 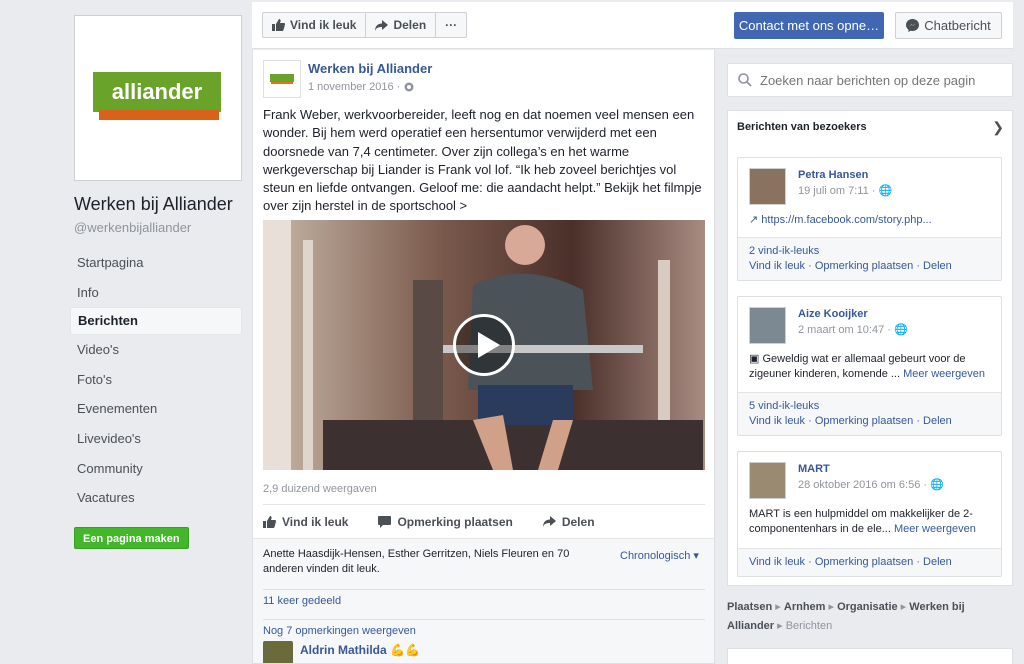 I want to click on chat-button: Chatbericht, so click(x=948, y=25).